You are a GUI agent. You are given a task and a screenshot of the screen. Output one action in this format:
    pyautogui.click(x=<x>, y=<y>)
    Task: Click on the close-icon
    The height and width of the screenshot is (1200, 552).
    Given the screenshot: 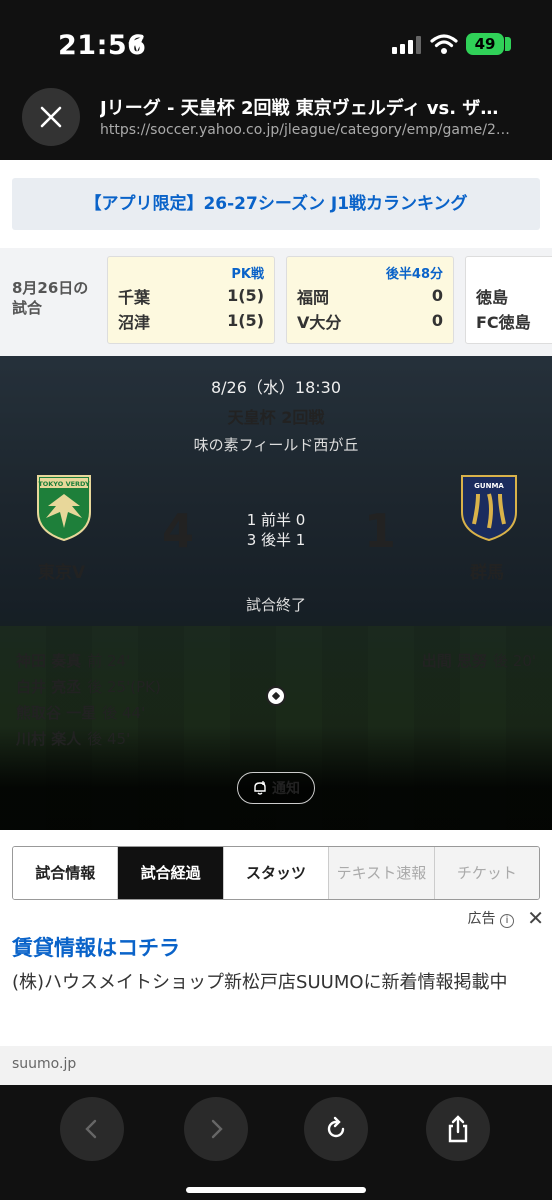 What is the action you would take?
    pyautogui.click(x=51, y=117)
    